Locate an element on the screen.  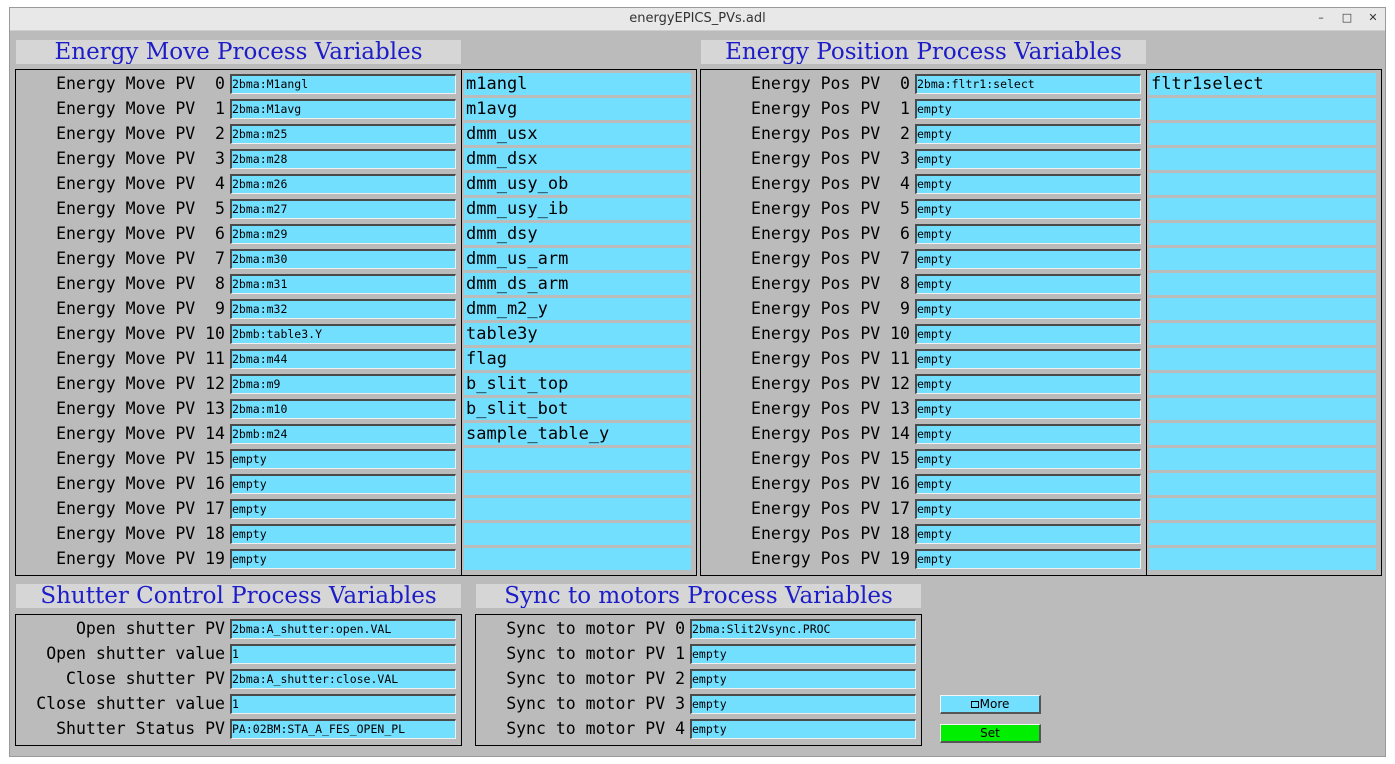
move-pv-field: 2bma:m26 is located at coordinates (343, 184).